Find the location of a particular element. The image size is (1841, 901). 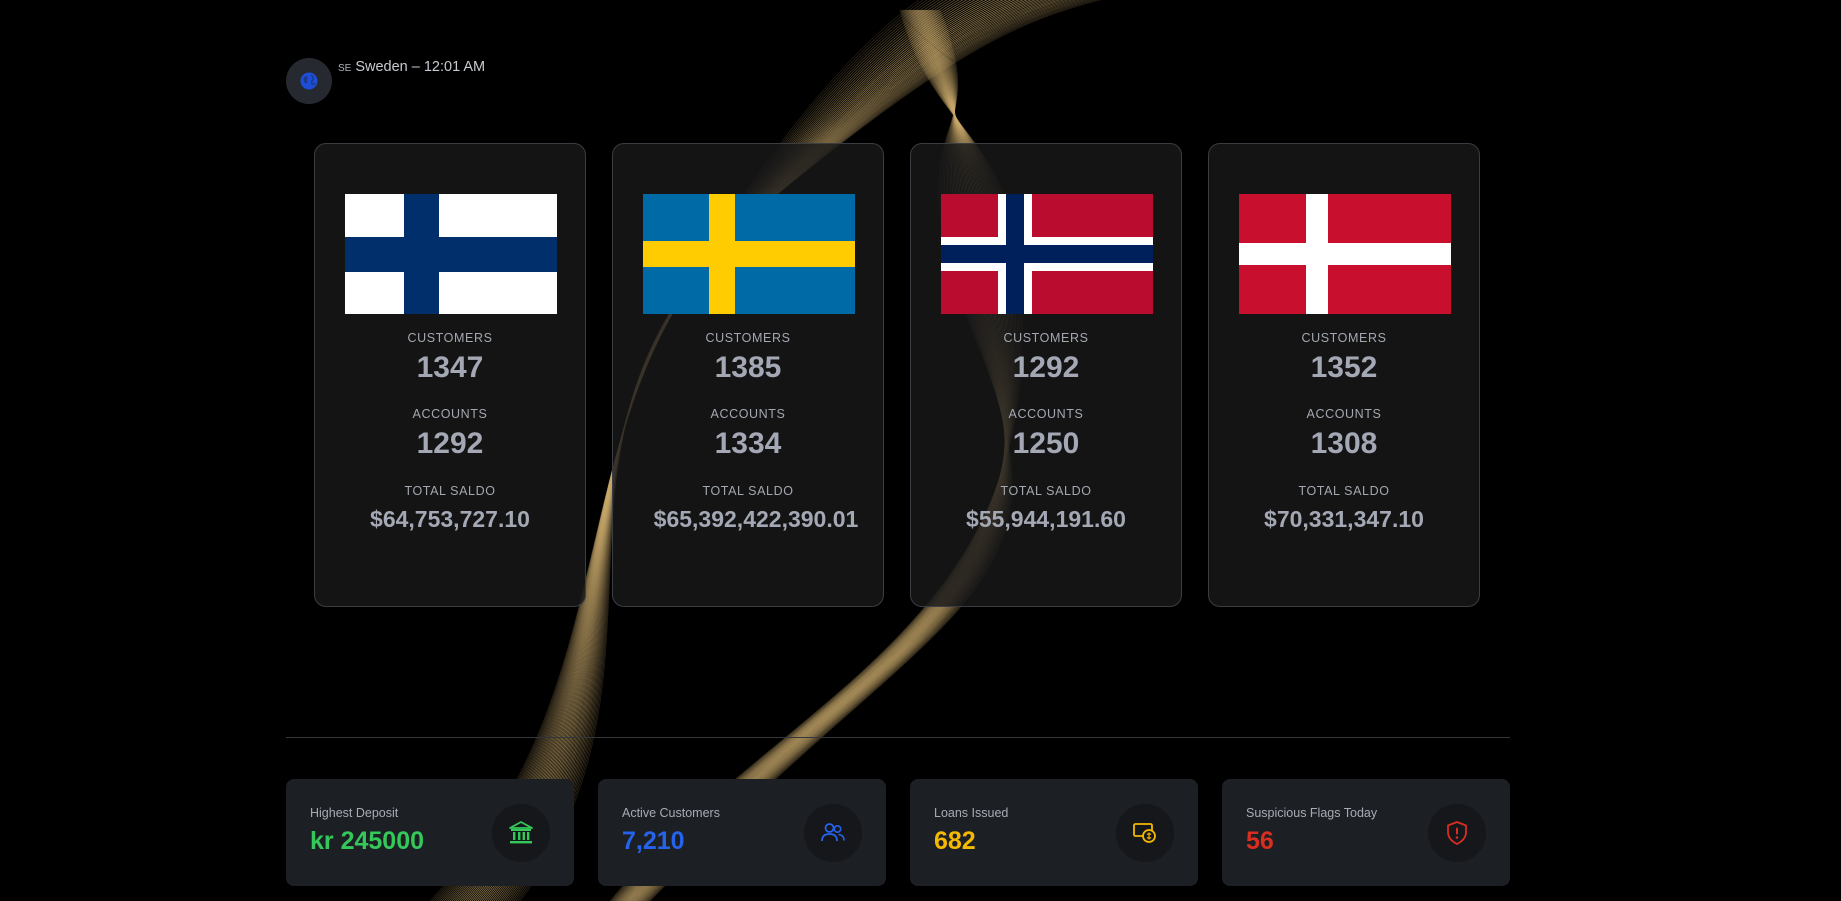

kpi-suspicious-flags: Suspicious Flags Today 56 is located at coordinates (1366, 832).